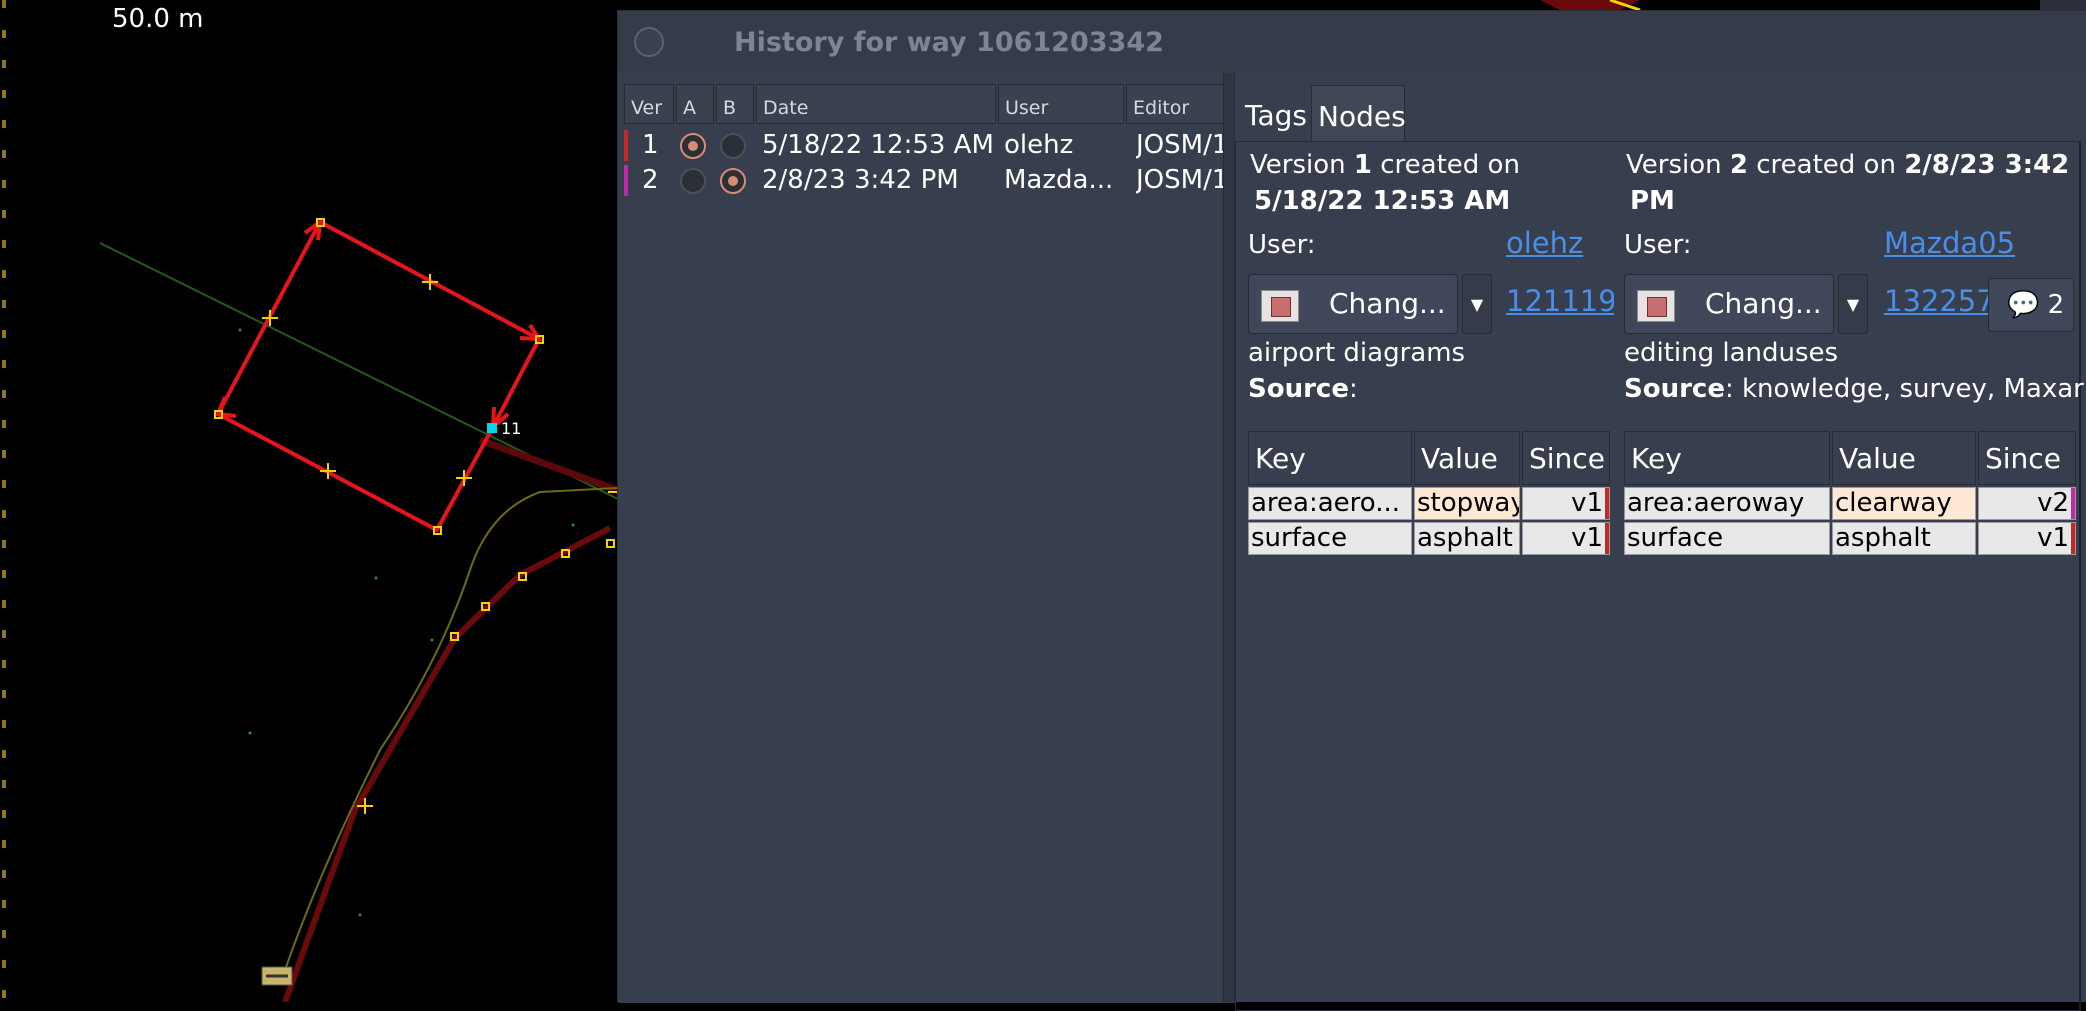  I want to click on dialog-title: History for way 1061203342, so click(949, 42).